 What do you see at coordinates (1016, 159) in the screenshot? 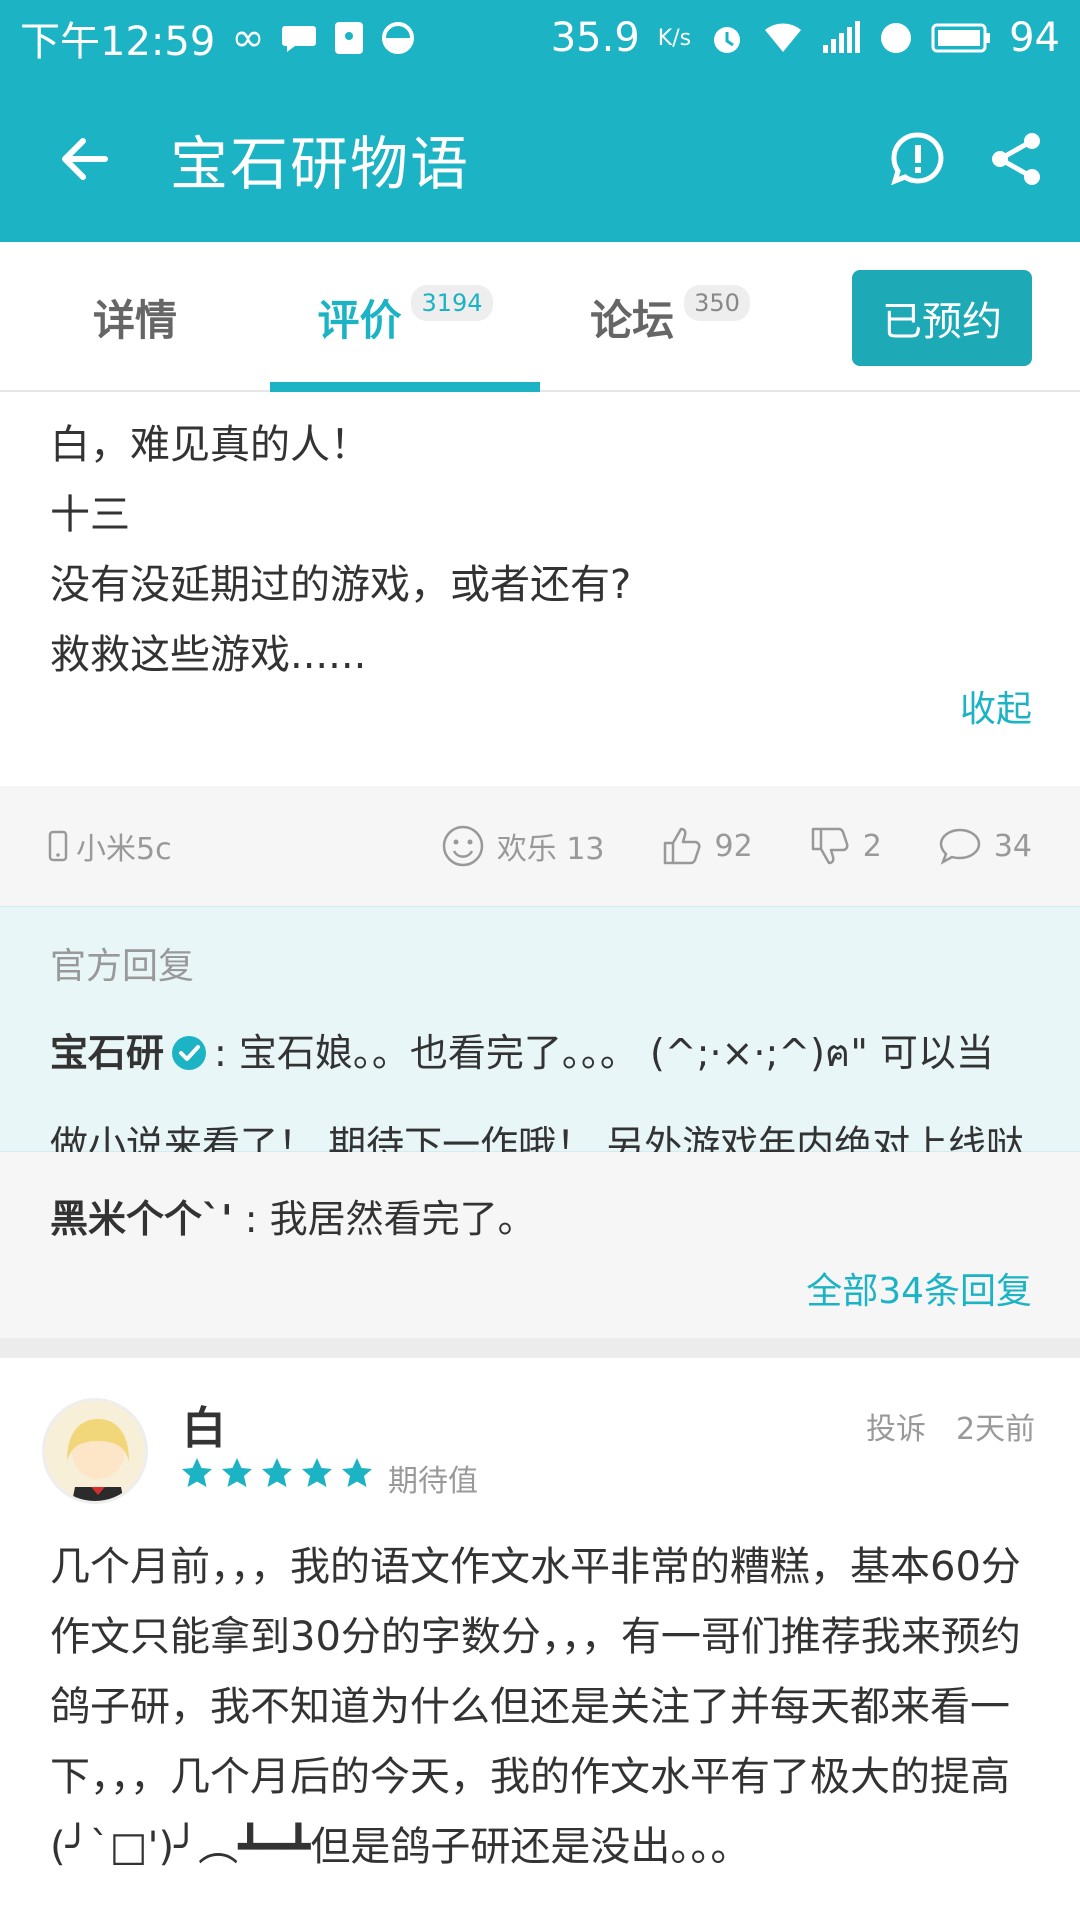
I see `share-icon` at bounding box center [1016, 159].